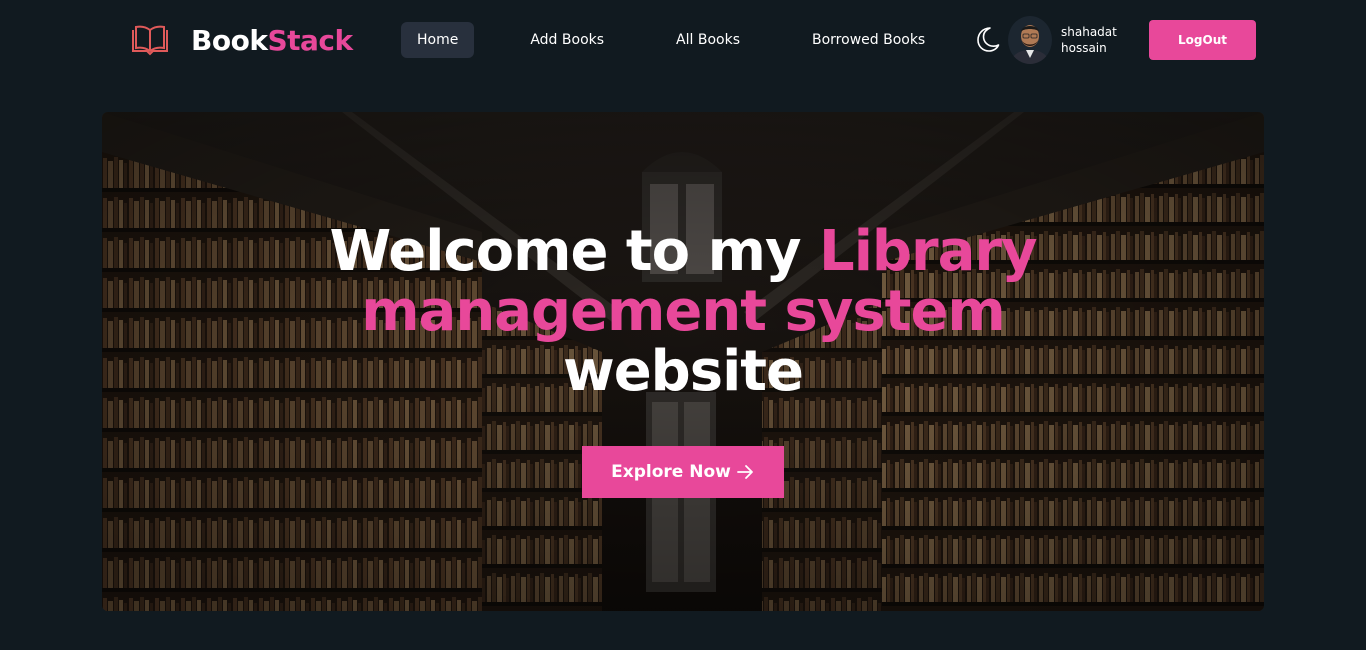 Image resolution: width=1366 pixels, height=650 pixels. What do you see at coordinates (987, 39) in the screenshot?
I see `moon-icon` at bounding box center [987, 39].